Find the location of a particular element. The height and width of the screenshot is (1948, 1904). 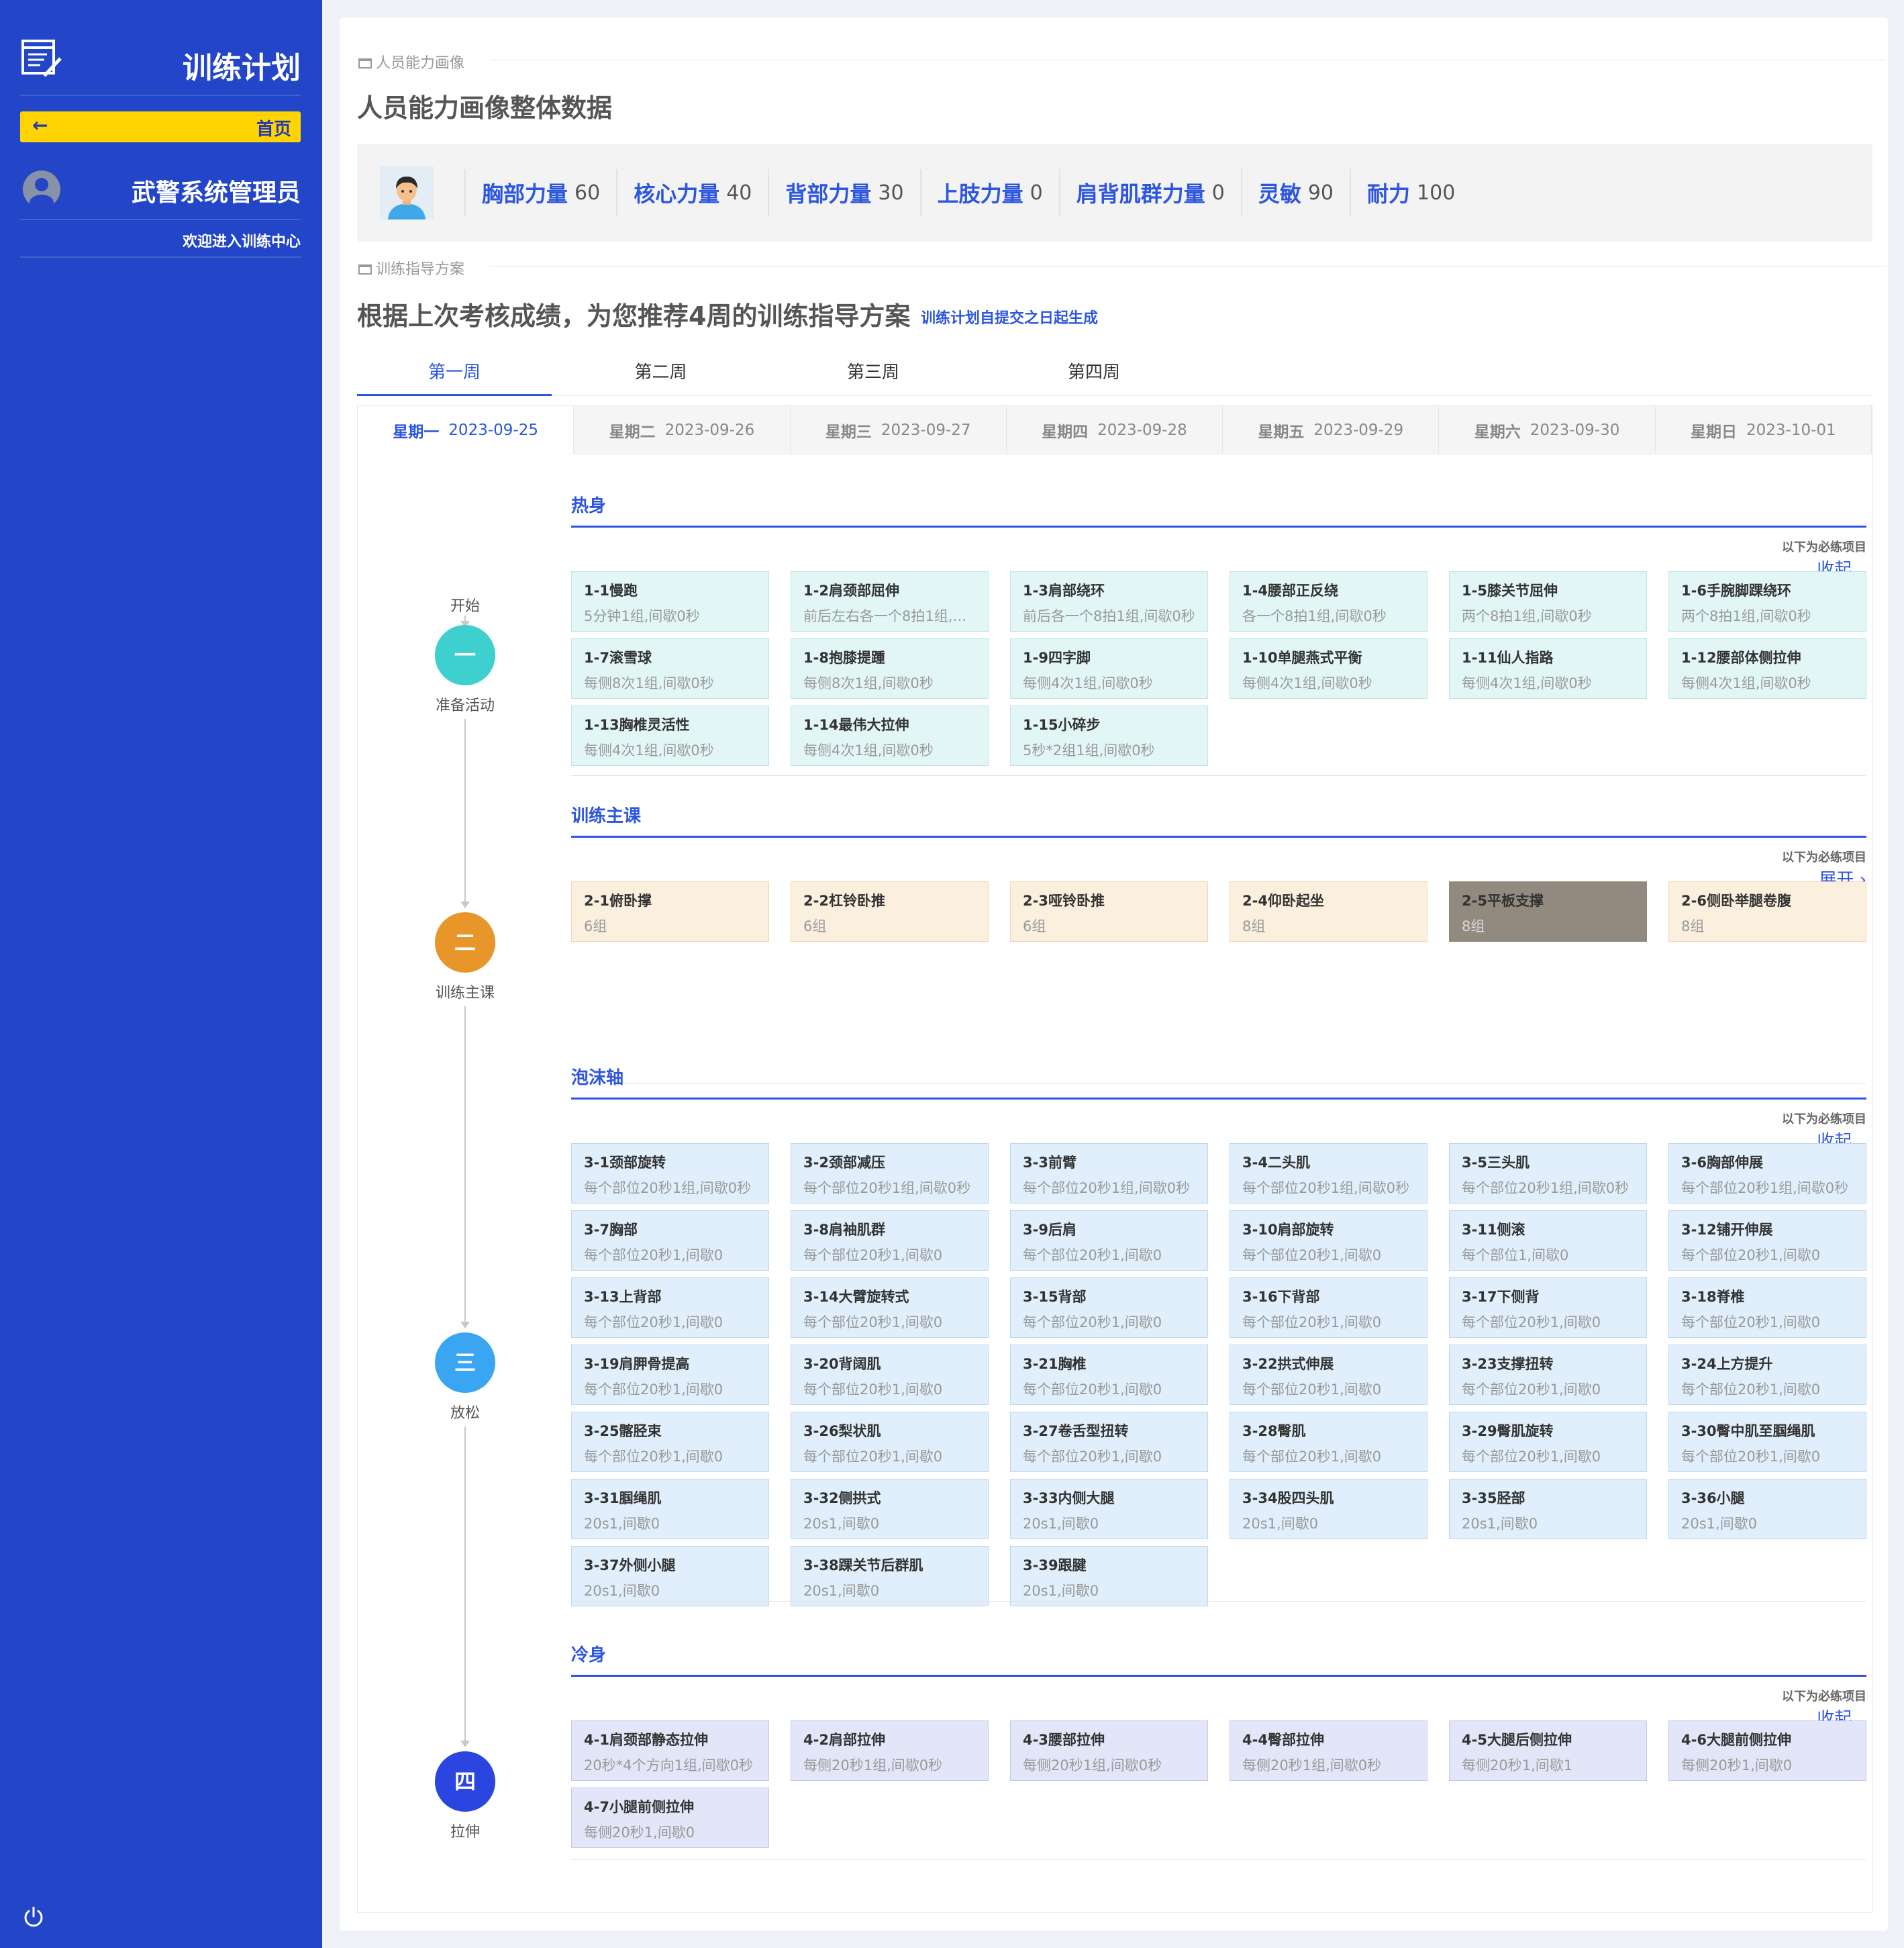

exercise-card: 3-36小腿 20s1,间歇0 is located at coordinates (1767, 1509).